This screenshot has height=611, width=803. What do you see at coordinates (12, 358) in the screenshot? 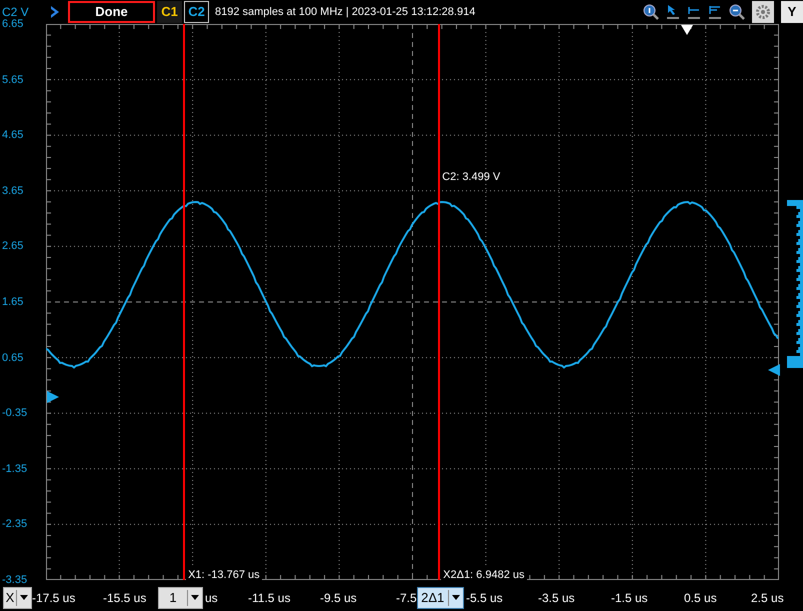
I see `axis-label: 0.65` at bounding box center [12, 358].